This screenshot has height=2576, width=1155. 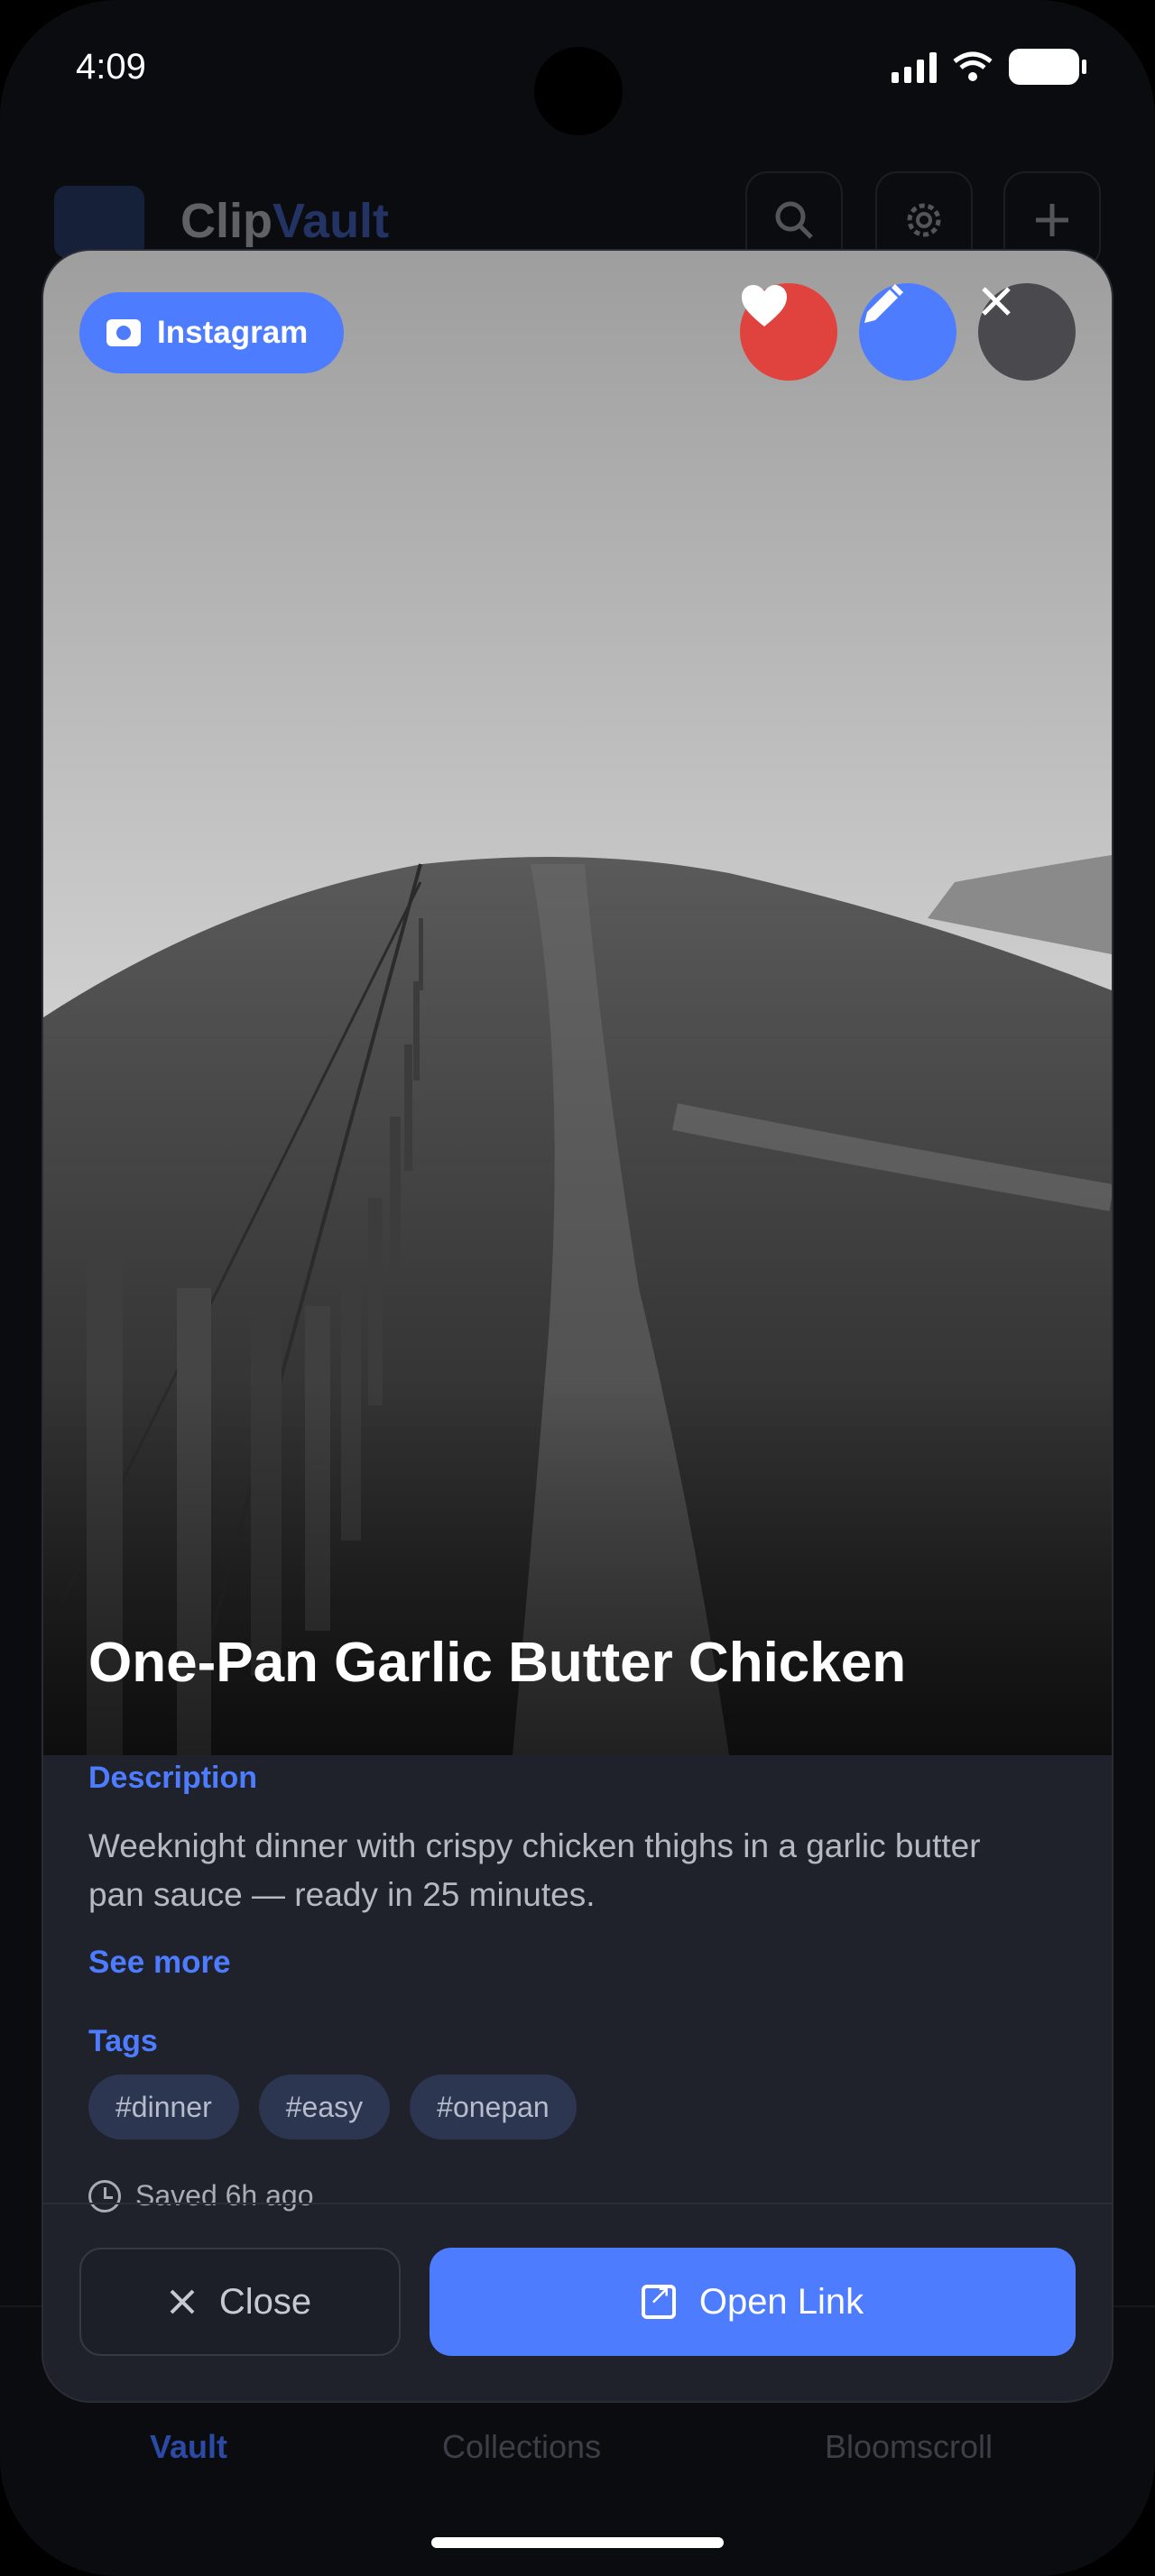 I want to click on heart-icon, so click(x=764, y=306).